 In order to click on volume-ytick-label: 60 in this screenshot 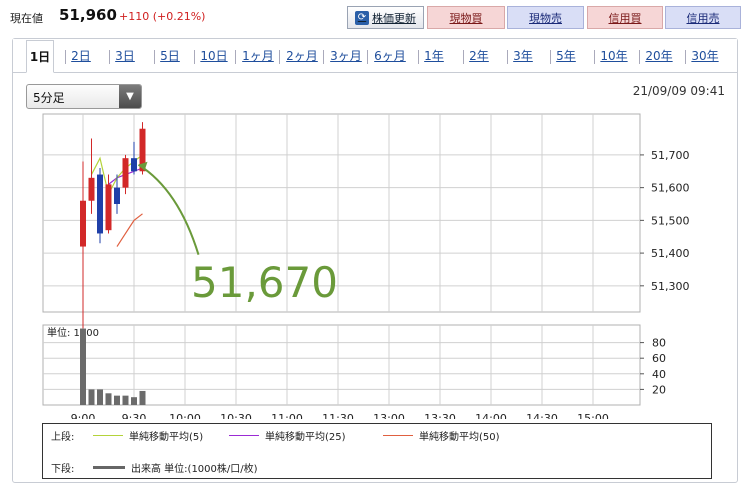, I will do `click(659, 358)`.